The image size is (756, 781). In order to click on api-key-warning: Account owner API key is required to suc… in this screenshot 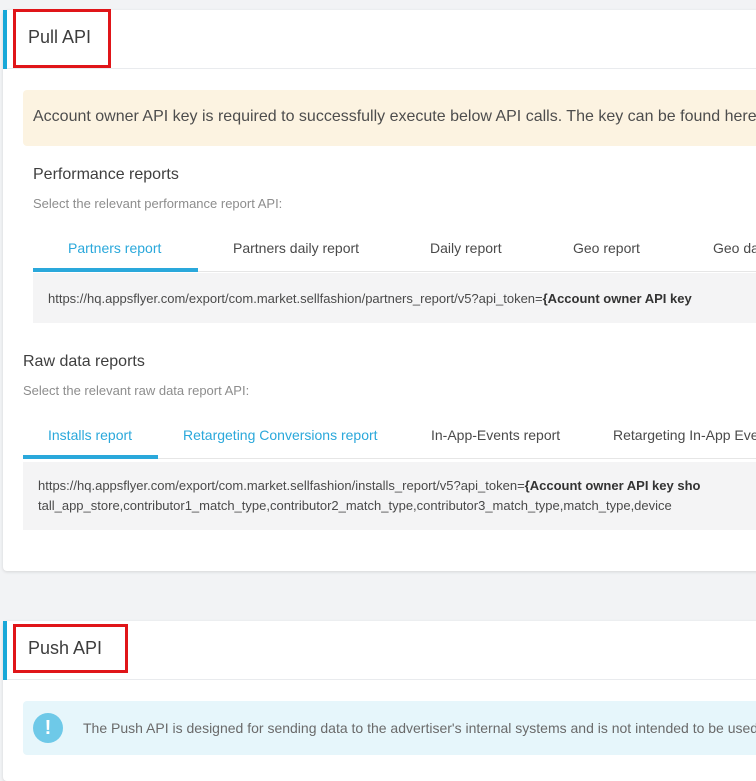, I will do `click(389, 118)`.